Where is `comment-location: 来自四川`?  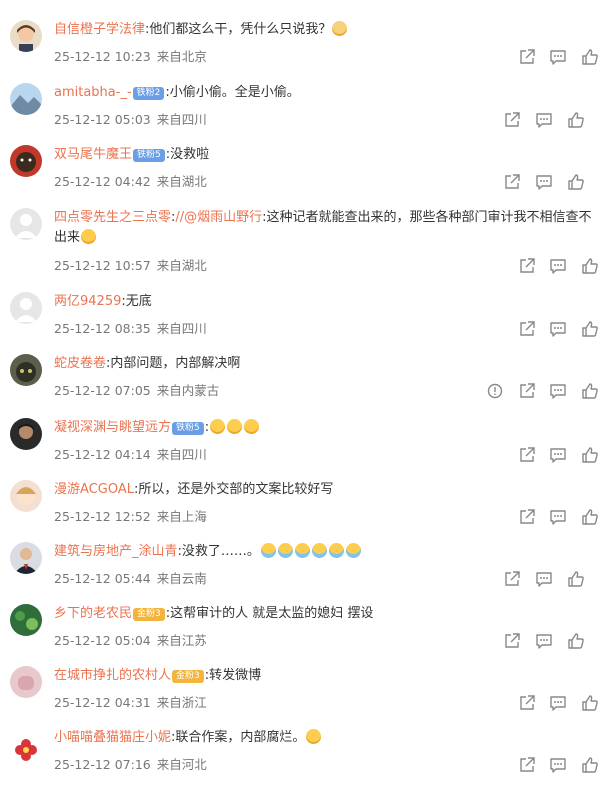
comment-location: 来自四川 is located at coordinates (181, 119).